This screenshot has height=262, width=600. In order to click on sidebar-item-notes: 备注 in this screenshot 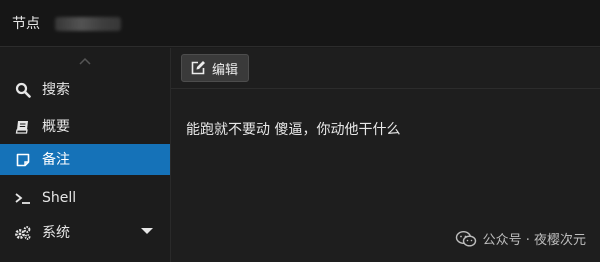, I will do `click(85, 159)`.